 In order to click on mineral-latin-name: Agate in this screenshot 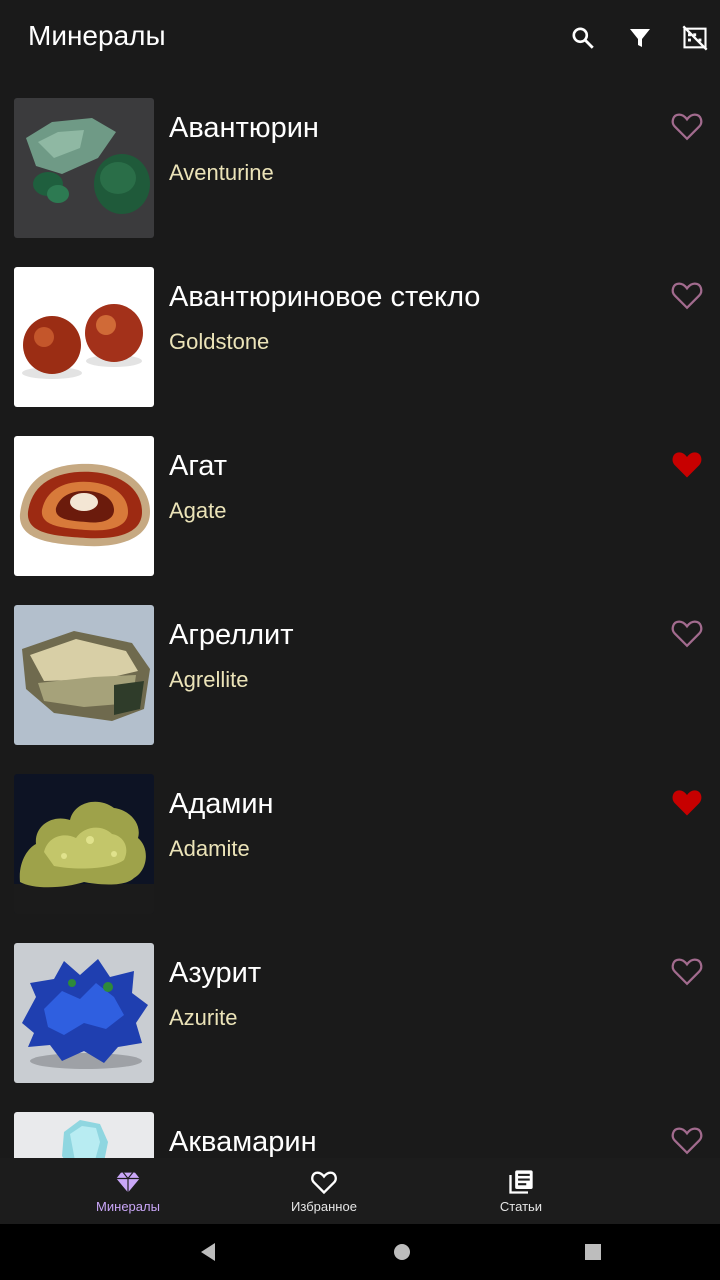, I will do `click(198, 510)`.